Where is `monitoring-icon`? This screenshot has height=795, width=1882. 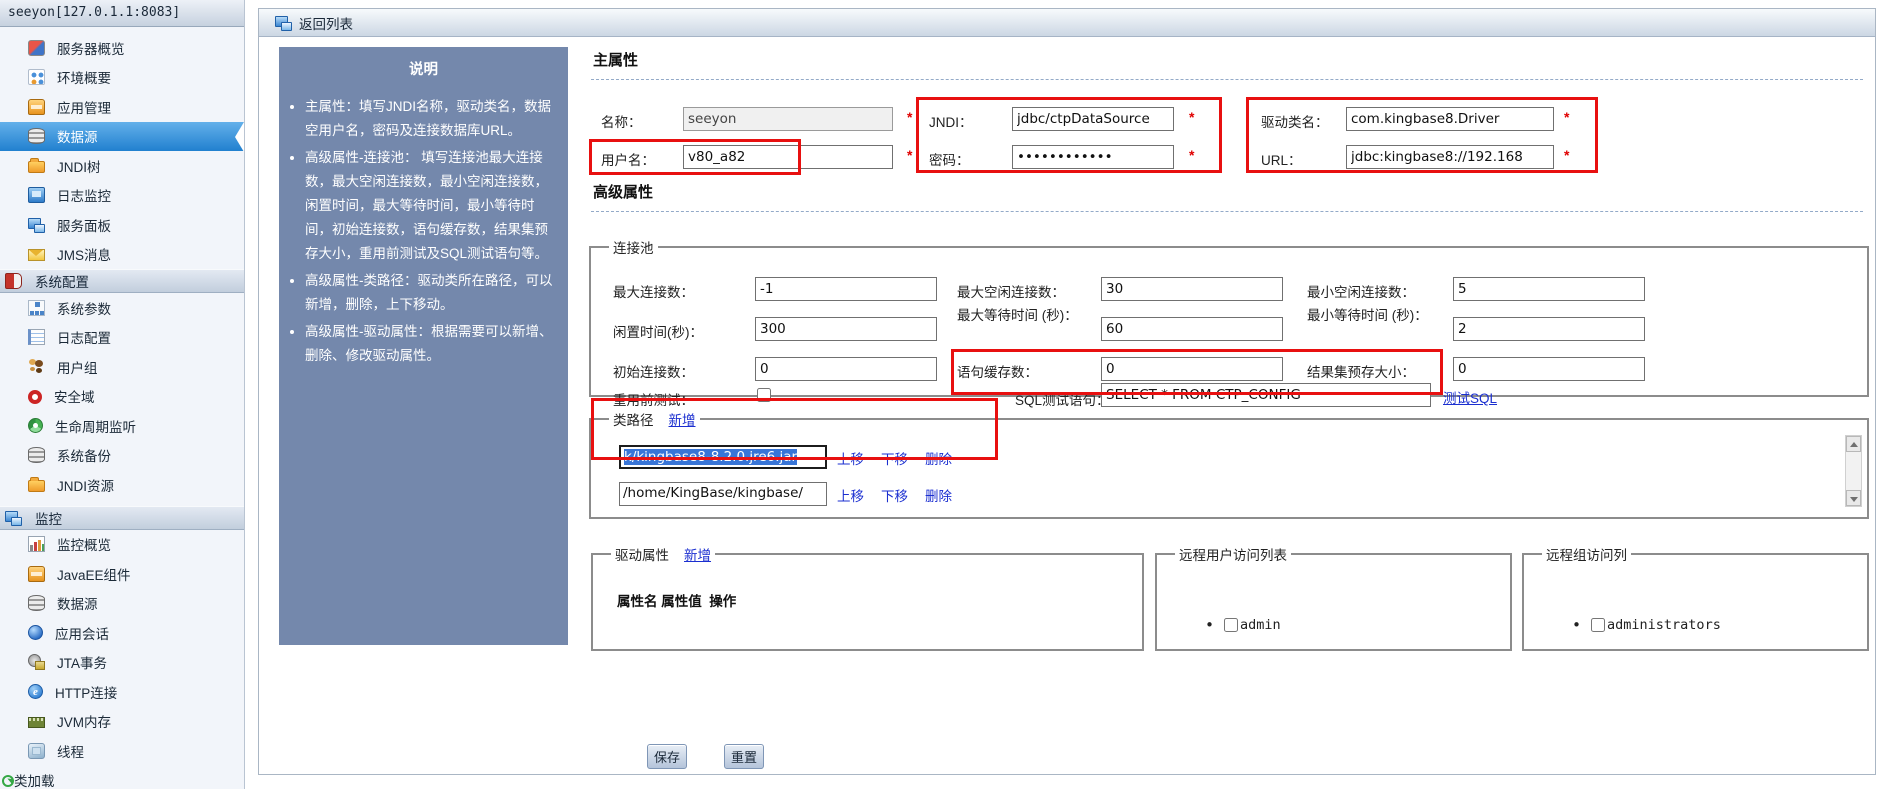
monitoring-icon is located at coordinates (13, 518).